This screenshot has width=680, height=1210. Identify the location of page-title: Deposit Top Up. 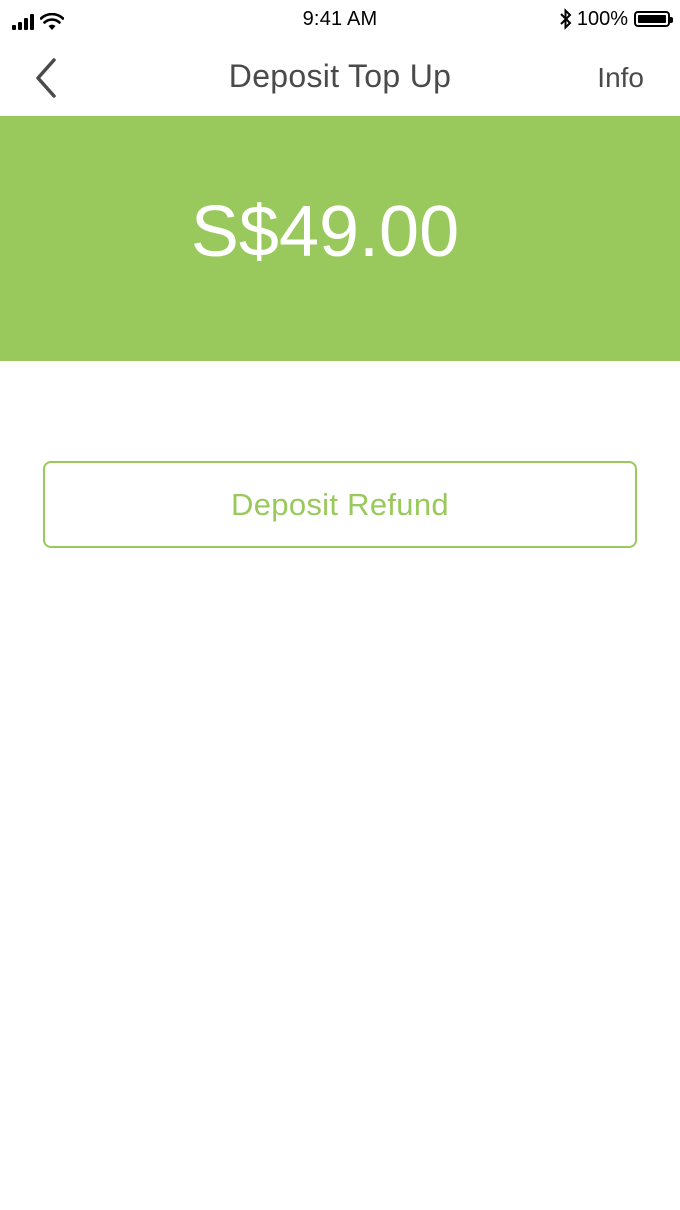
(340, 76).